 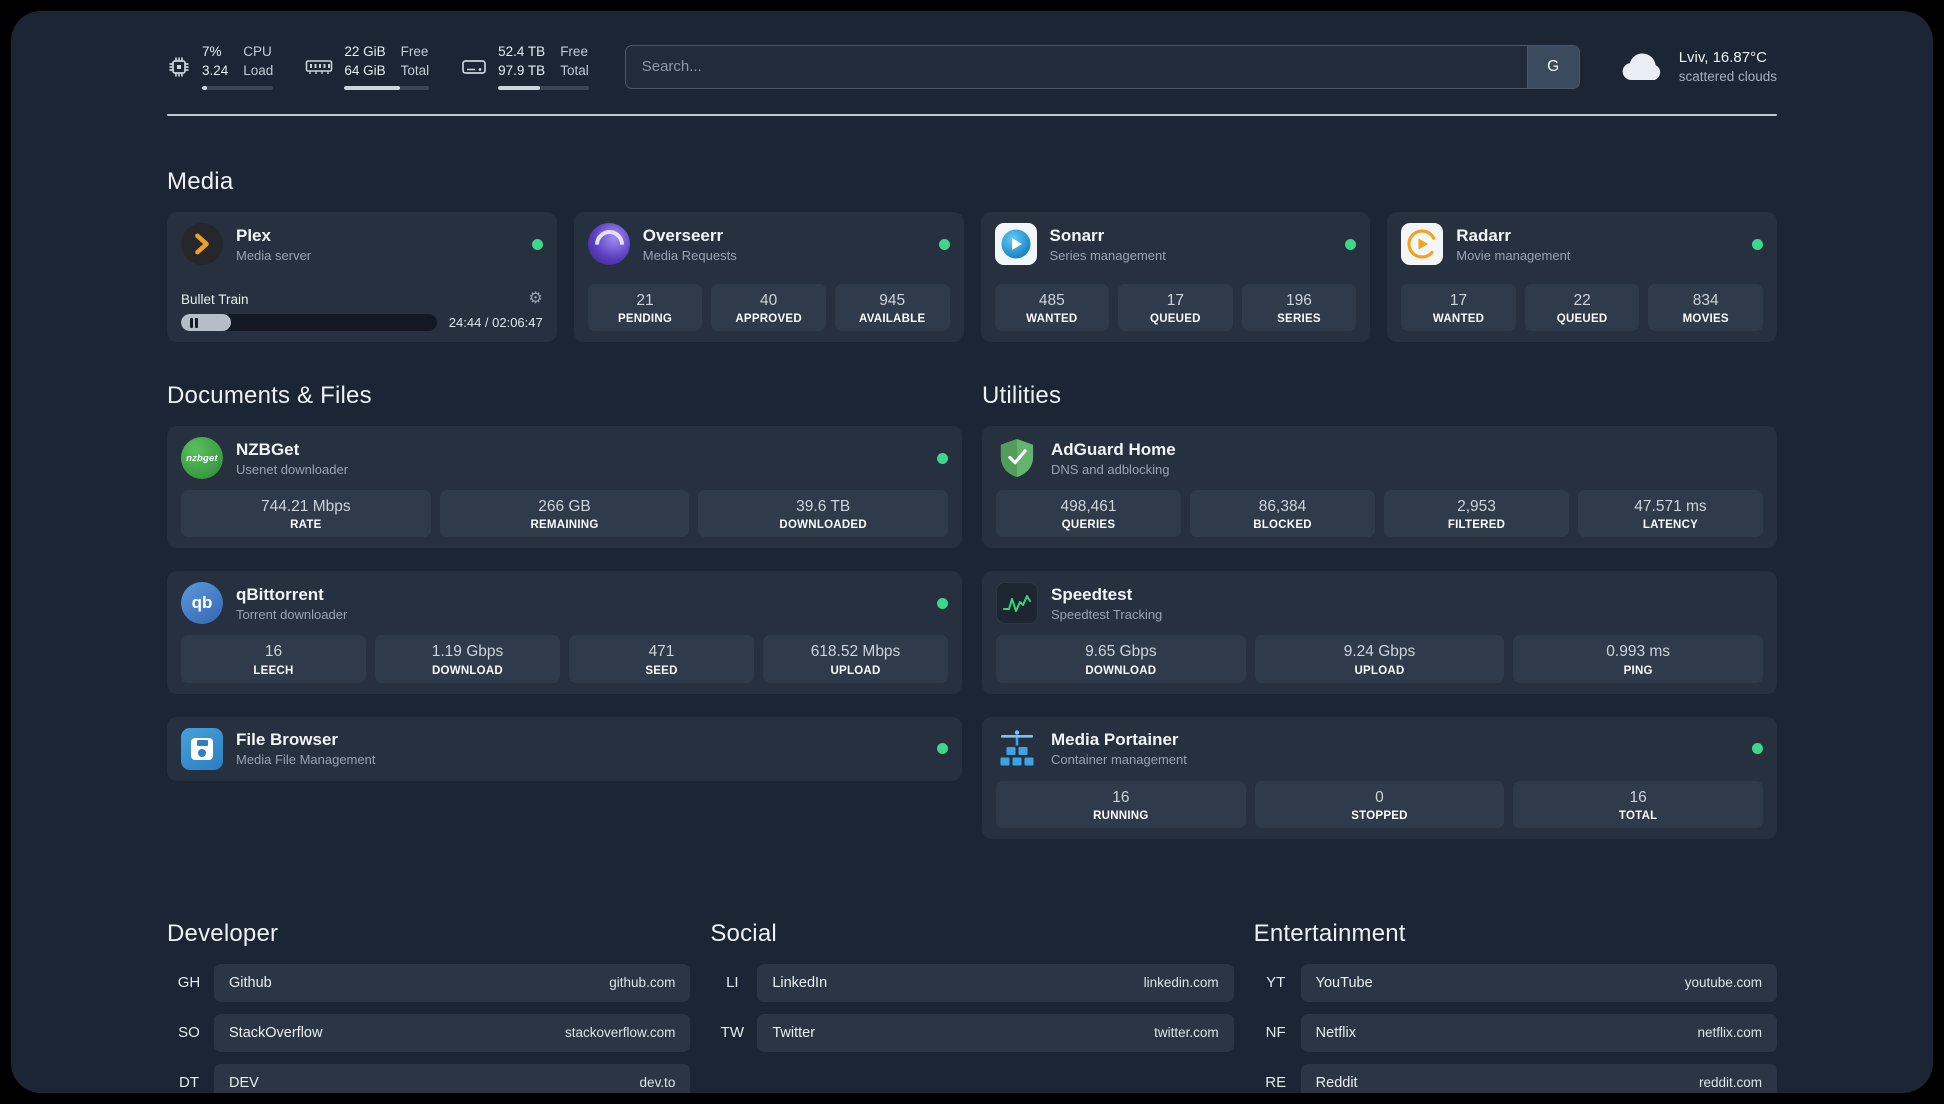 I want to click on bookmark-abbr: TW, so click(x=732, y=1033).